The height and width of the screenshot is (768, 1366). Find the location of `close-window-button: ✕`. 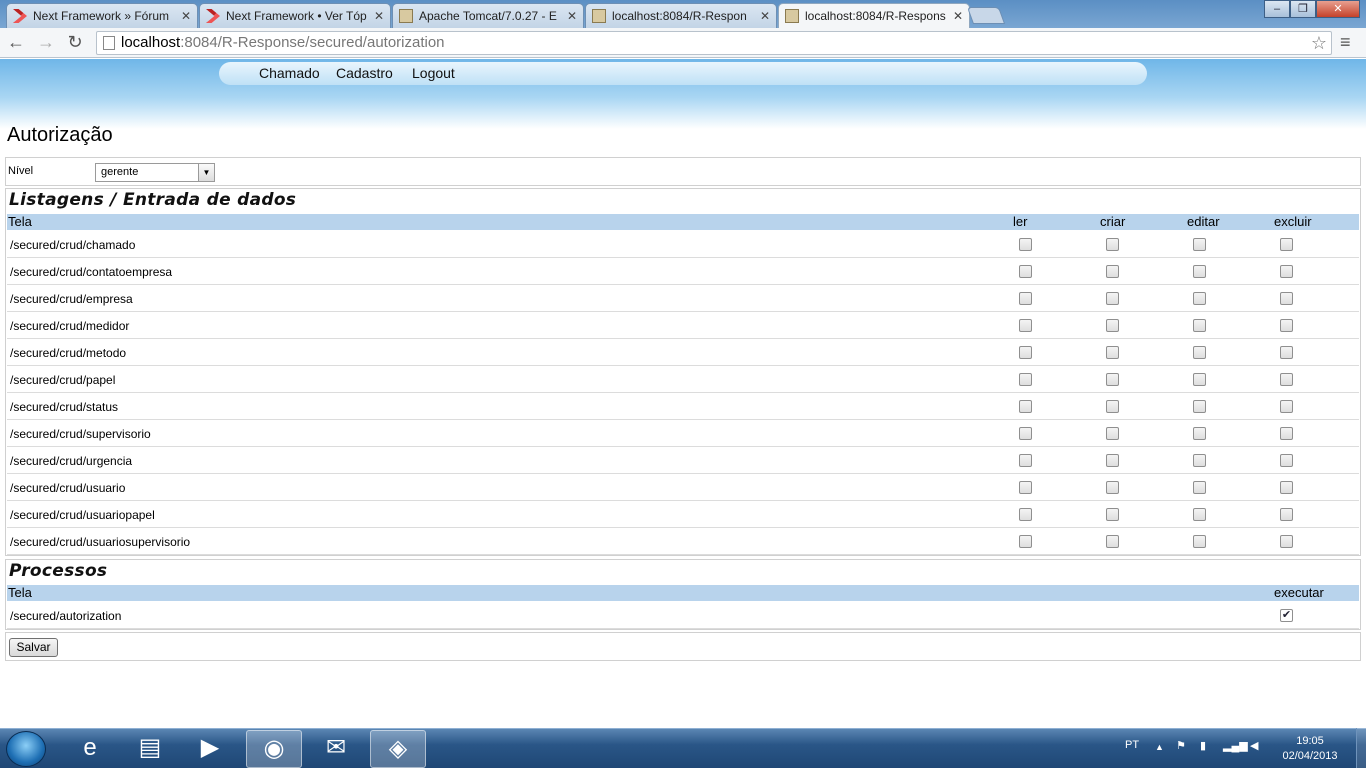

close-window-button: ✕ is located at coordinates (1338, 9).